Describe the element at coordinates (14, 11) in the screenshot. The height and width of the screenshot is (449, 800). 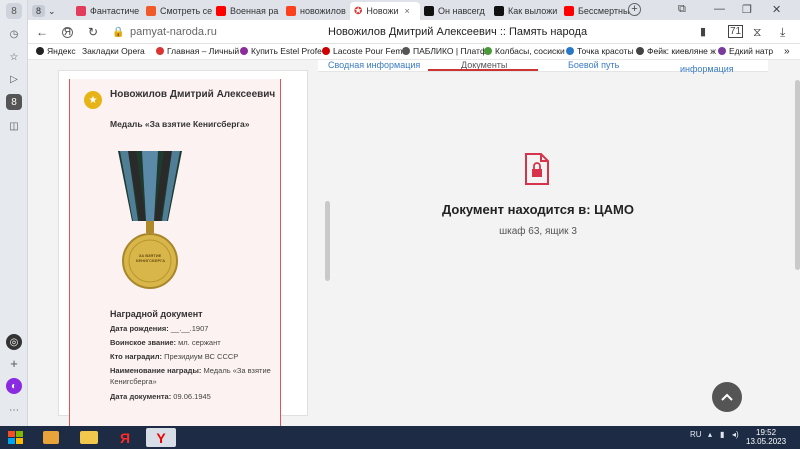
I see `tab-counter-icon: 8` at that location.